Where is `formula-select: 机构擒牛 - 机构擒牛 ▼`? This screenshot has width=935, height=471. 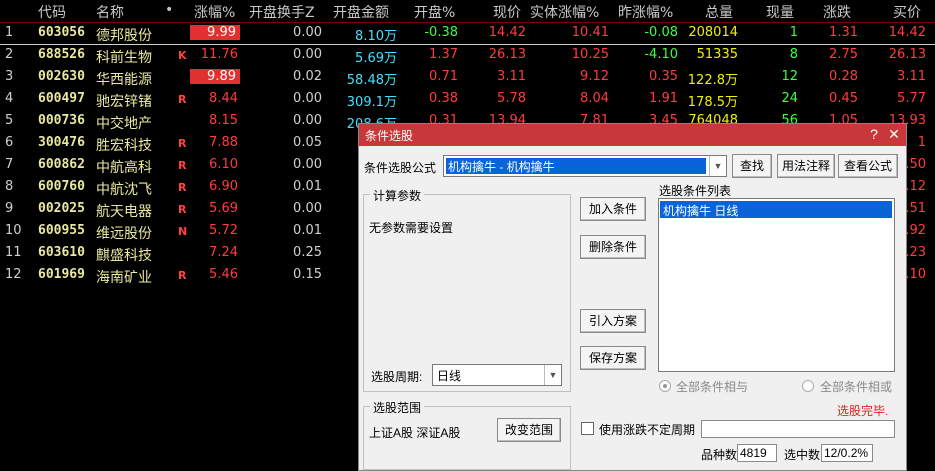 formula-select: 机构擒牛 - 机构擒牛 ▼ is located at coordinates (585, 166).